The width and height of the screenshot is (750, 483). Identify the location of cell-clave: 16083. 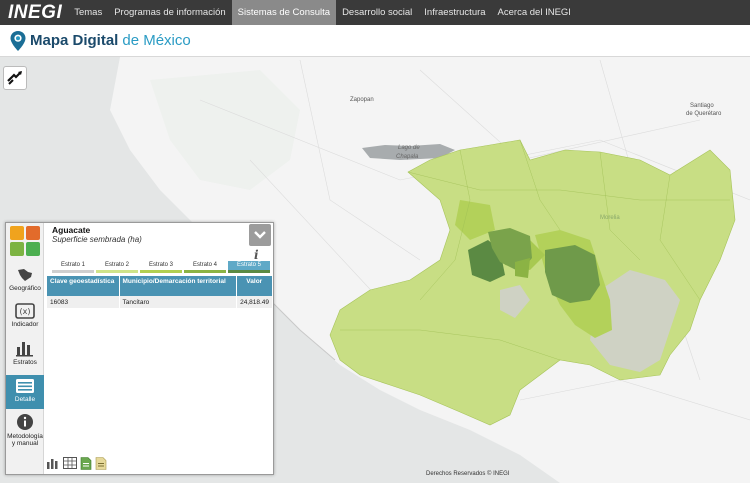
(83, 302).